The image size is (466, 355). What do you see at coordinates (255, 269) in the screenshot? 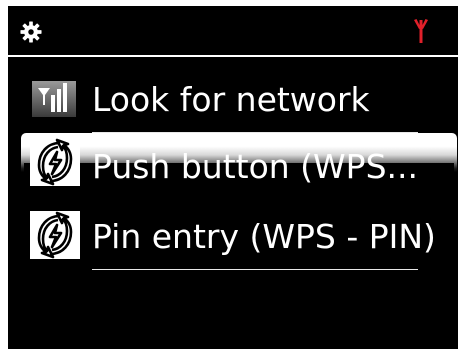
I see `item-divider` at bounding box center [255, 269].